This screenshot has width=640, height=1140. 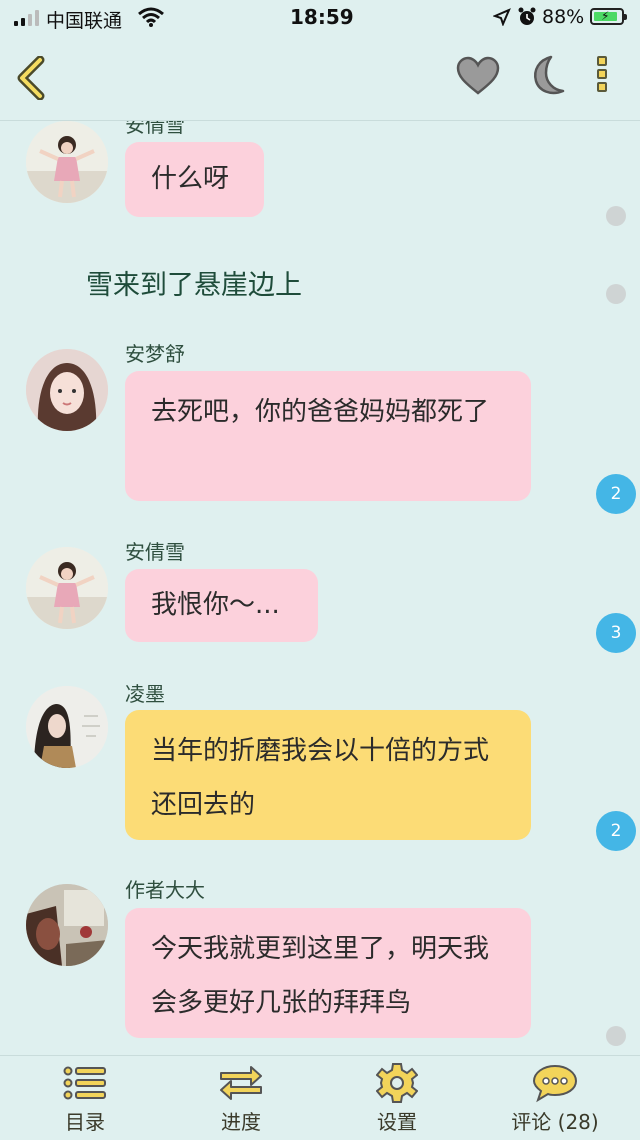 What do you see at coordinates (328, 775) in the screenshot?
I see `message-bubble: 当年的折磨我会以十倍的方式还回去的` at bounding box center [328, 775].